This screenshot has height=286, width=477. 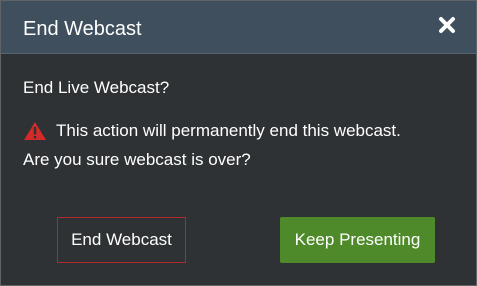 What do you see at coordinates (96, 87) in the screenshot?
I see `dialog-question: End Live Webcast?` at bounding box center [96, 87].